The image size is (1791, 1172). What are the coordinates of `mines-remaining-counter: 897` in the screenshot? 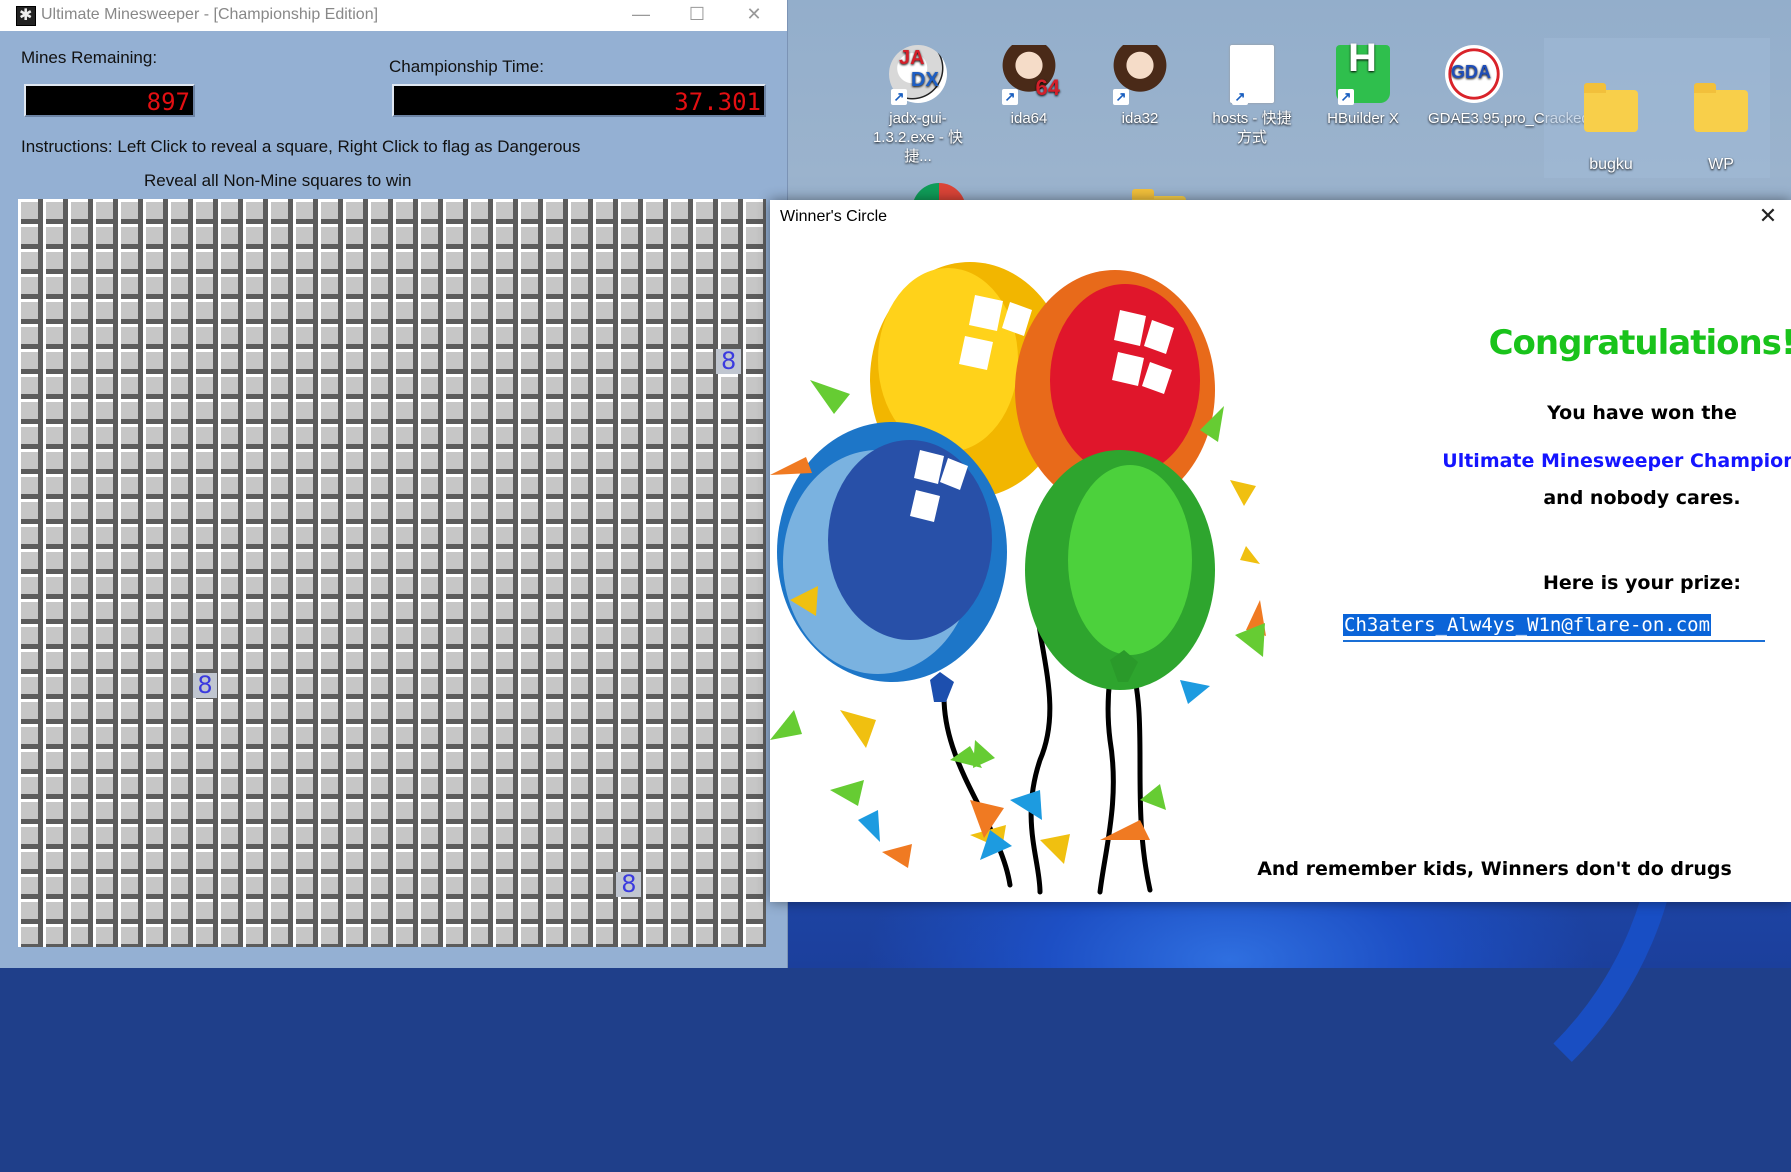 It's located at (109, 100).